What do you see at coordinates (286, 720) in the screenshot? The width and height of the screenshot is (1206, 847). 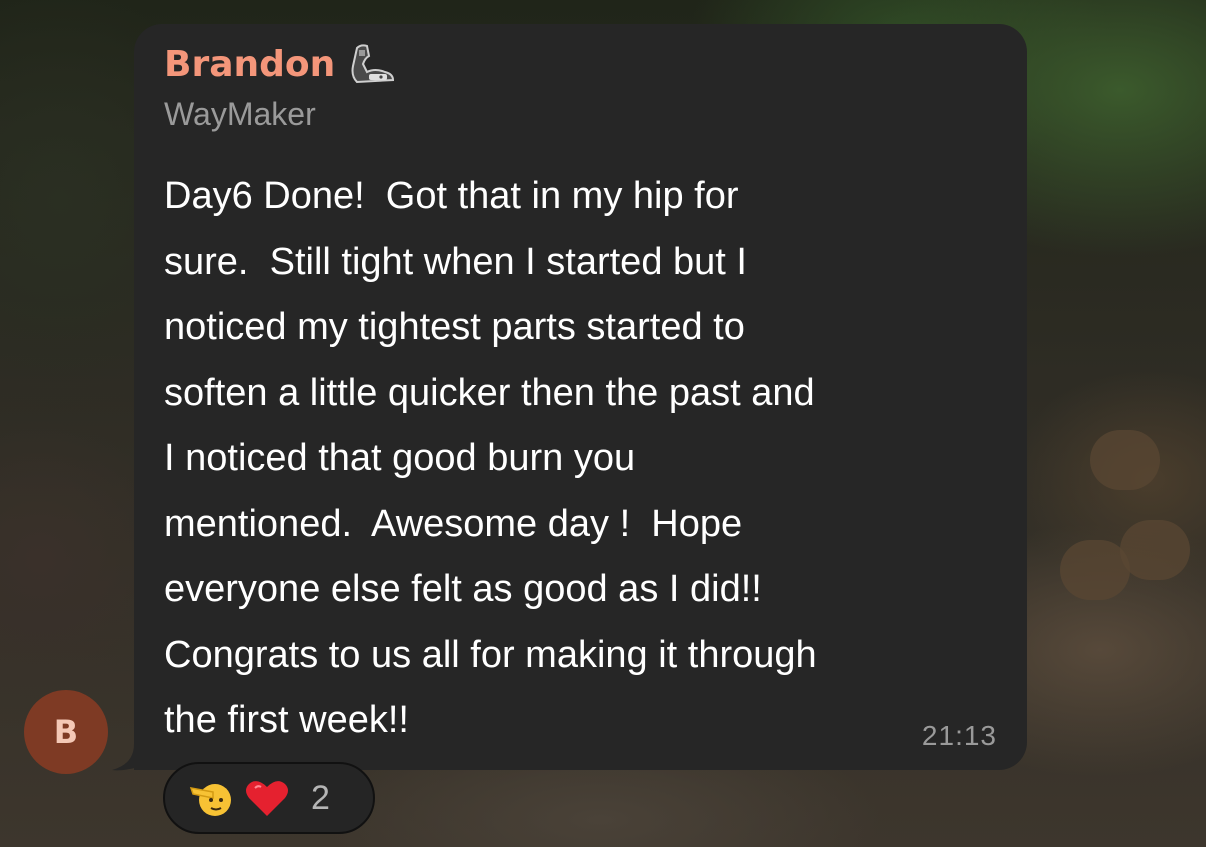 I see `message-line: the first week!!` at bounding box center [286, 720].